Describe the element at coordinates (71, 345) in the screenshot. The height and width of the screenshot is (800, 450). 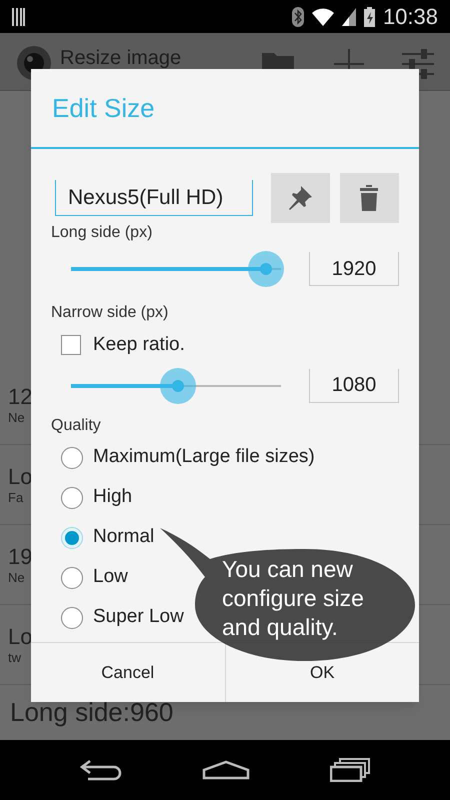
I see `keep-ratio-checkbox` at that location.